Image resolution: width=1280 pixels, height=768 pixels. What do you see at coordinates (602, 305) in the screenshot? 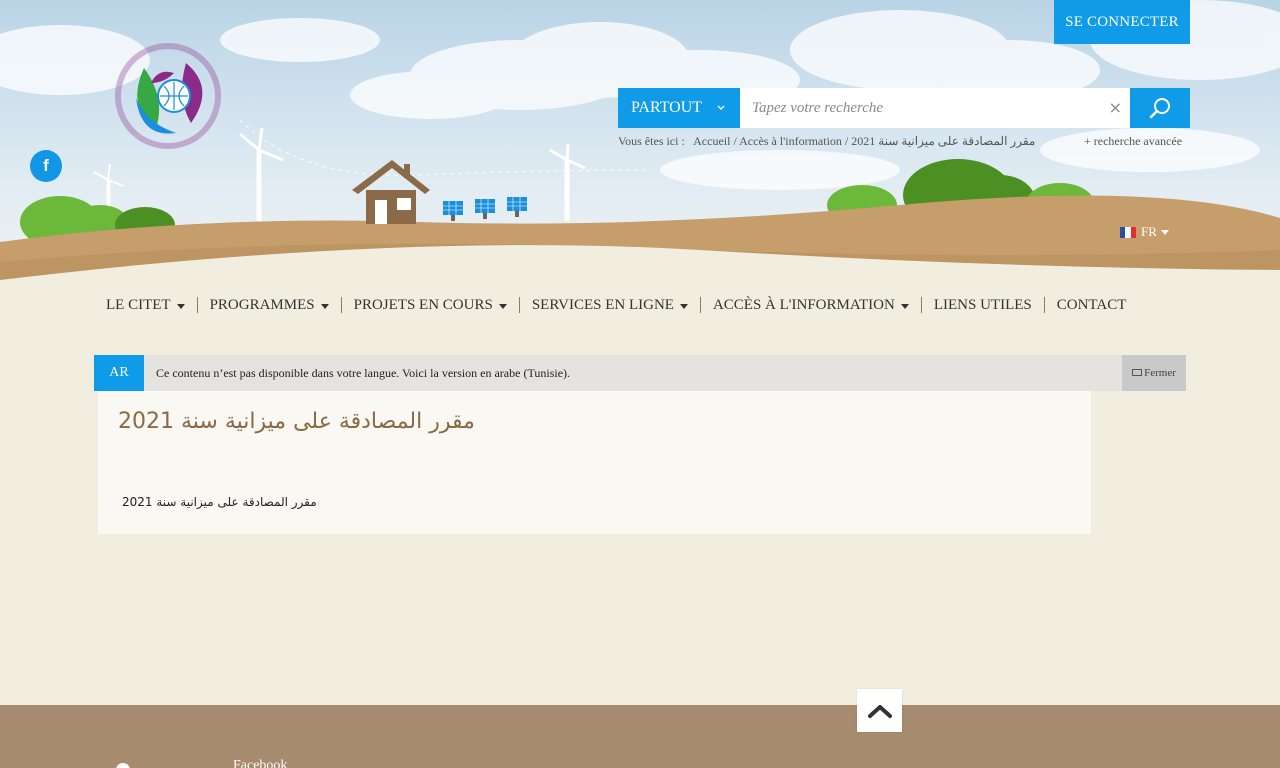
I see `nav-item-label: SERVICES EN LIGNE` at bounding box center [602, 305].